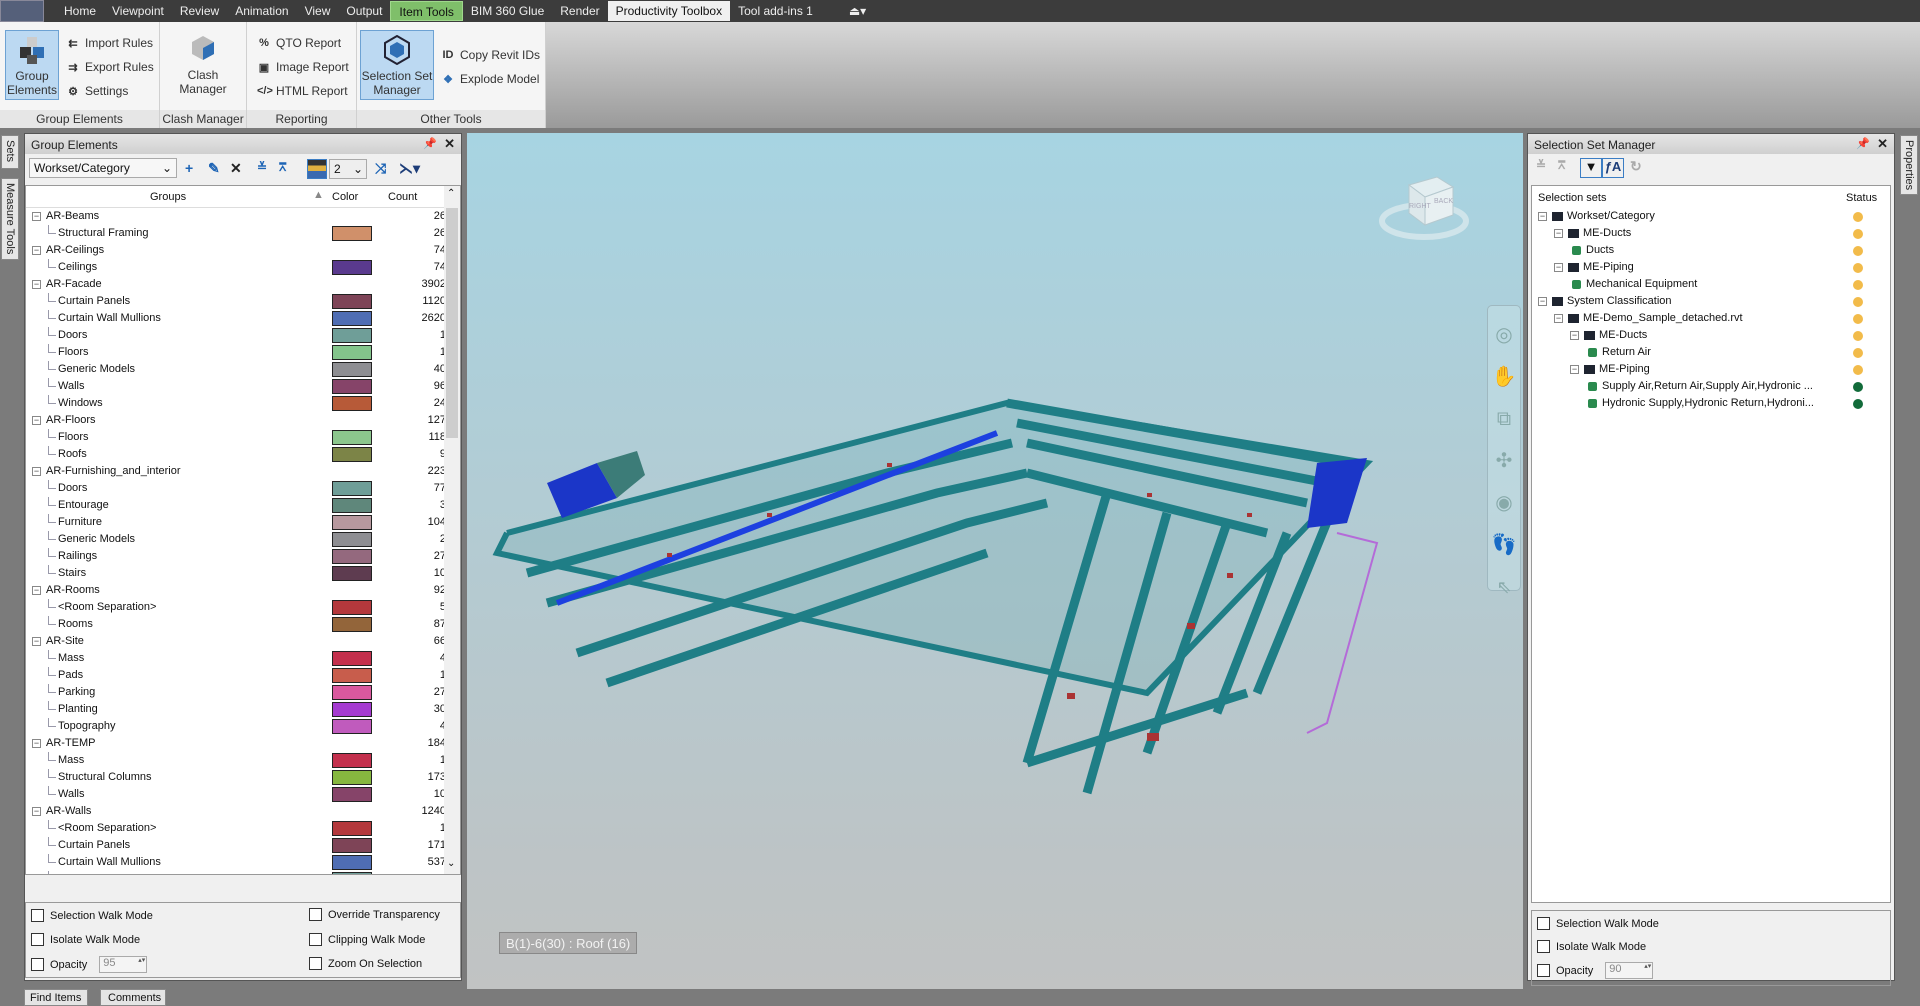 Image resolution: width=1920 pixels, height=1006 pixels. What do you see at coordinates (235, 471) in the screenshot?
I see `group-row: −AR-Furnishing_and_interior 223` at bounding box center [235, 471].